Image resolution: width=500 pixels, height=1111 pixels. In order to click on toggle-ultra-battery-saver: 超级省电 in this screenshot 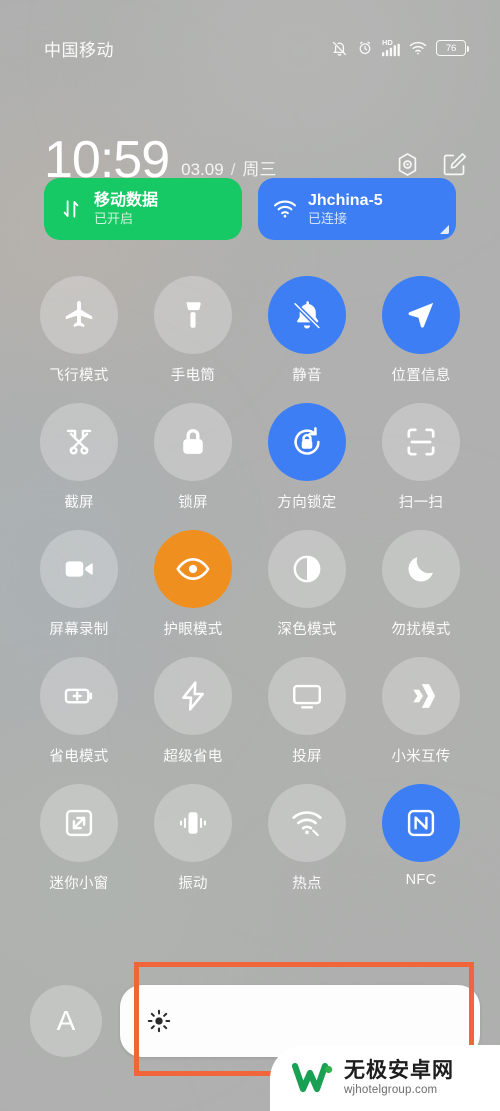, I will do `click(193, 711)`.